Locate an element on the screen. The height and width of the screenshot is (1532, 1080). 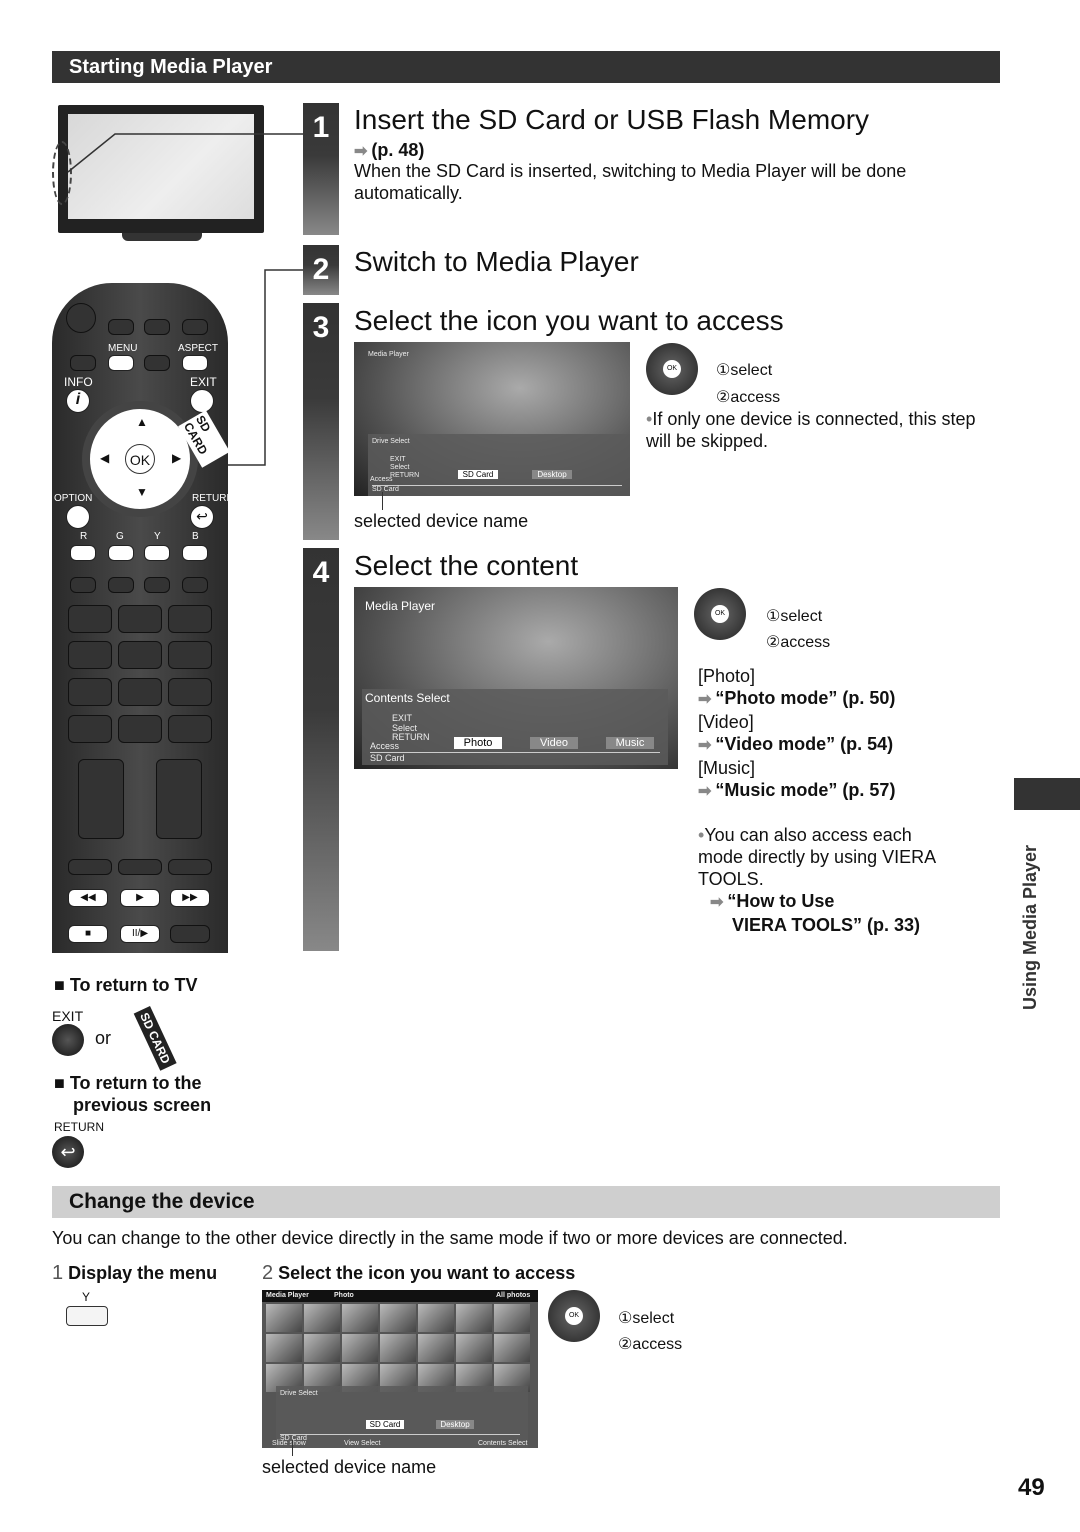
dpad: OK ▲ ▼ ◀ ▶ is located at coordinates (140, 459).